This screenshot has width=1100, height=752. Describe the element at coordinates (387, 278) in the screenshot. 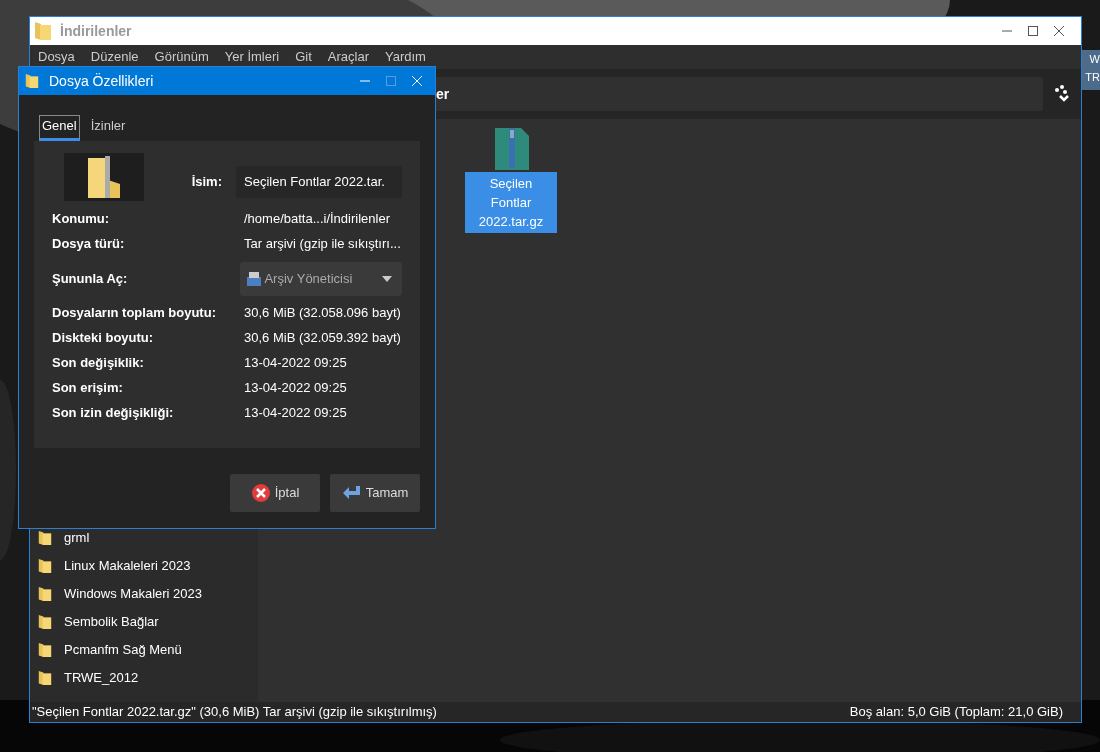

I see `caret-icon` at that location.